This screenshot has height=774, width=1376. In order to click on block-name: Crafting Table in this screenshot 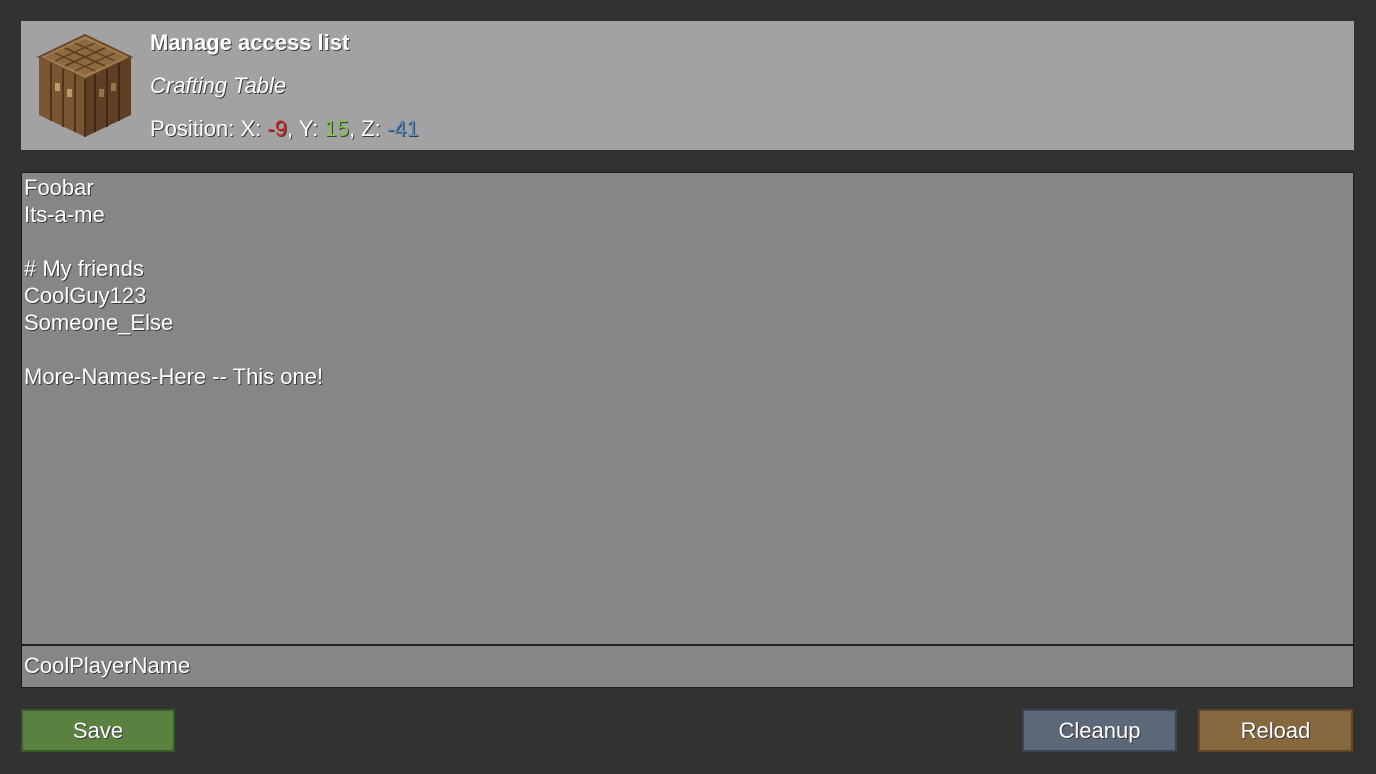, I will do `click(218, 85)`.